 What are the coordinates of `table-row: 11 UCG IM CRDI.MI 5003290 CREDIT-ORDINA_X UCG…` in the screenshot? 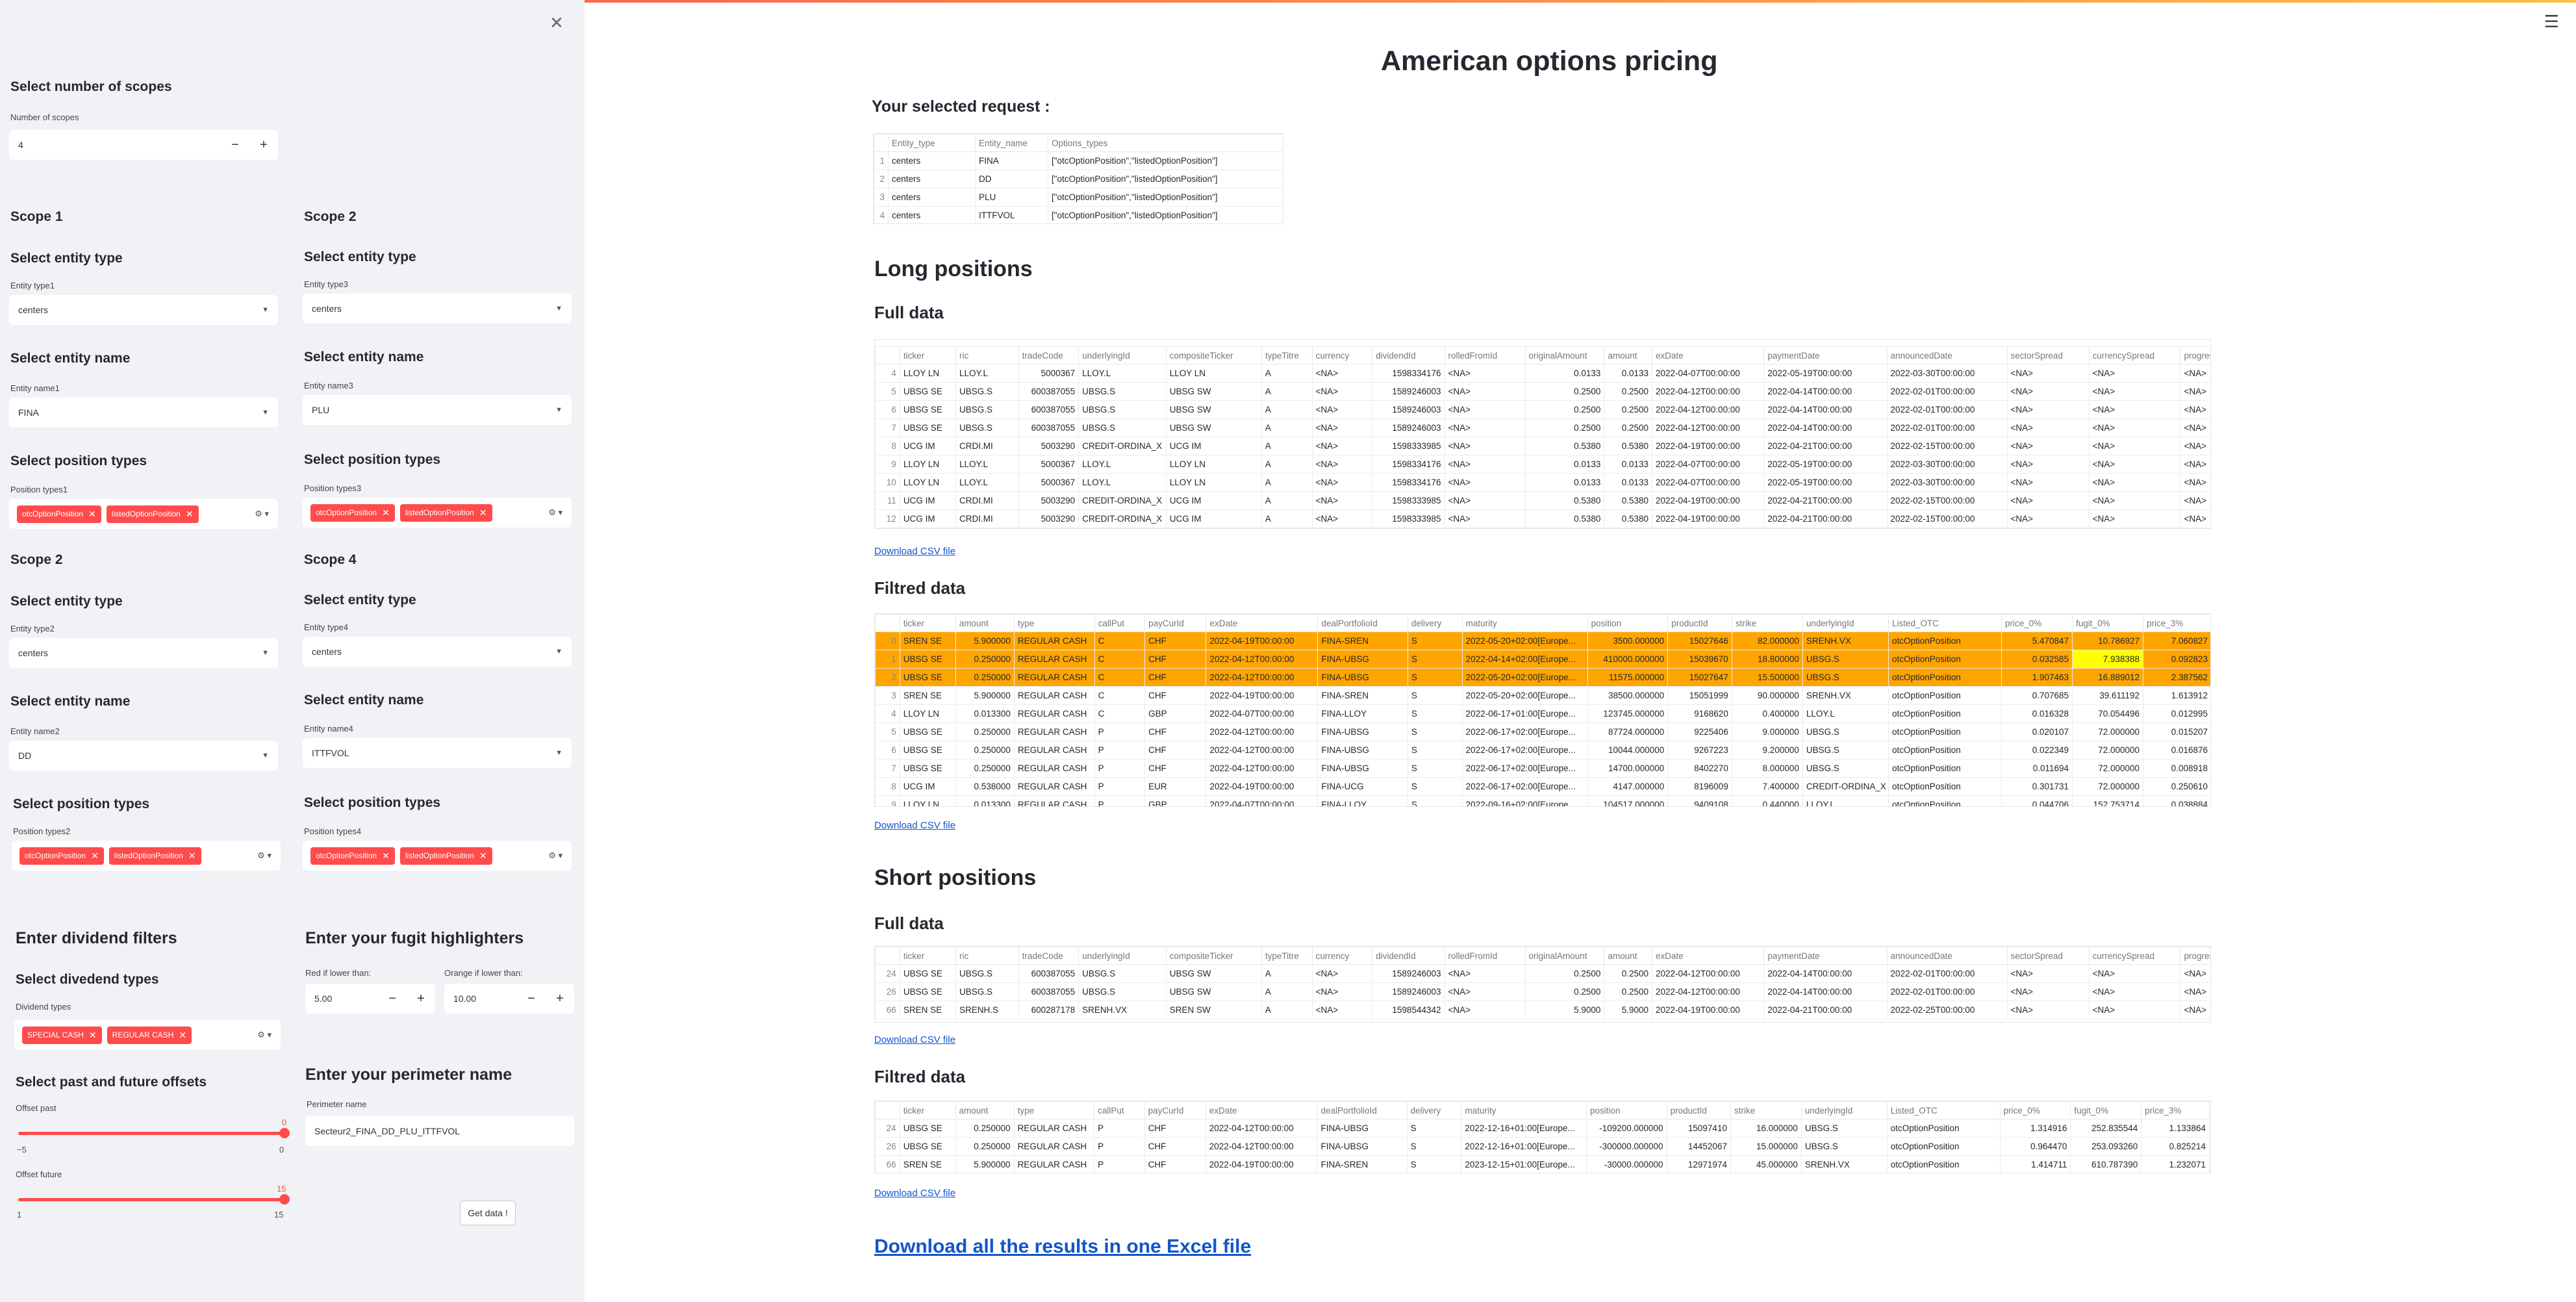 It's located at (1542, 500).